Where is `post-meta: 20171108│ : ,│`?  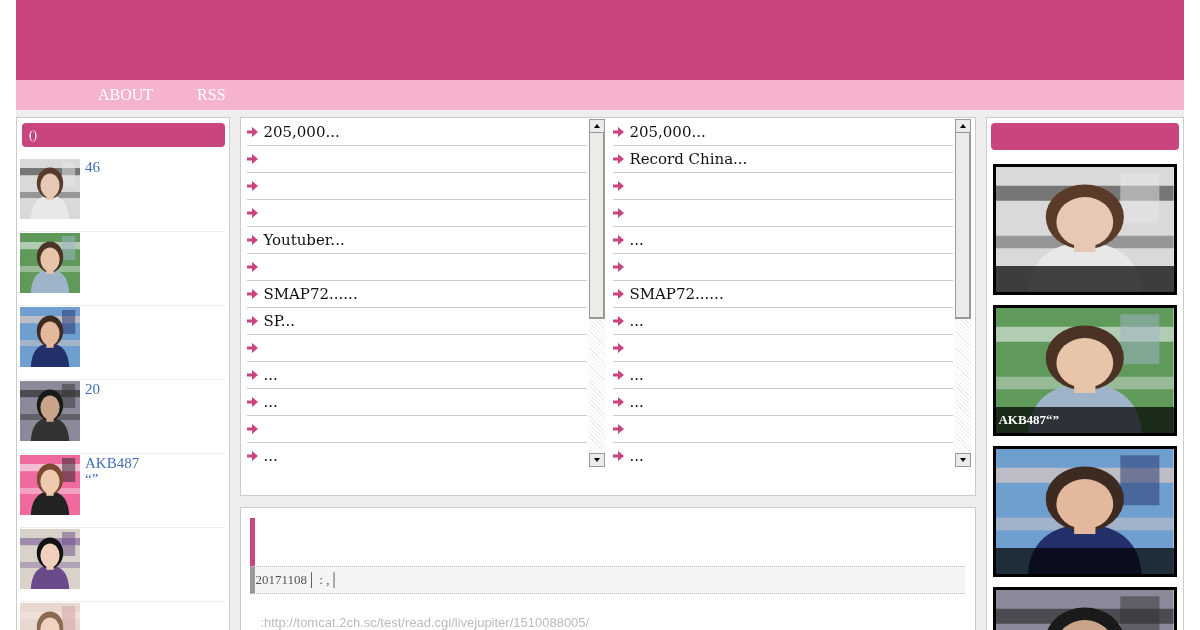
post-meta: 20171108│ : ,│ is located at coordinates (608, 580).